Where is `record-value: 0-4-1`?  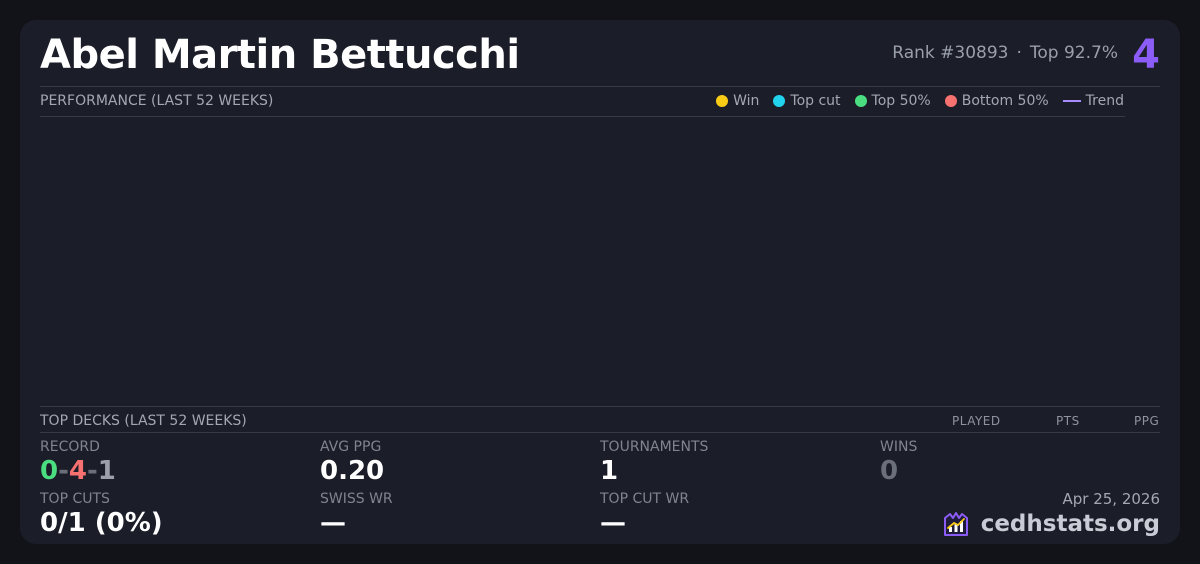
record-value: 0-4-1 is located at coordinates (78, 471).